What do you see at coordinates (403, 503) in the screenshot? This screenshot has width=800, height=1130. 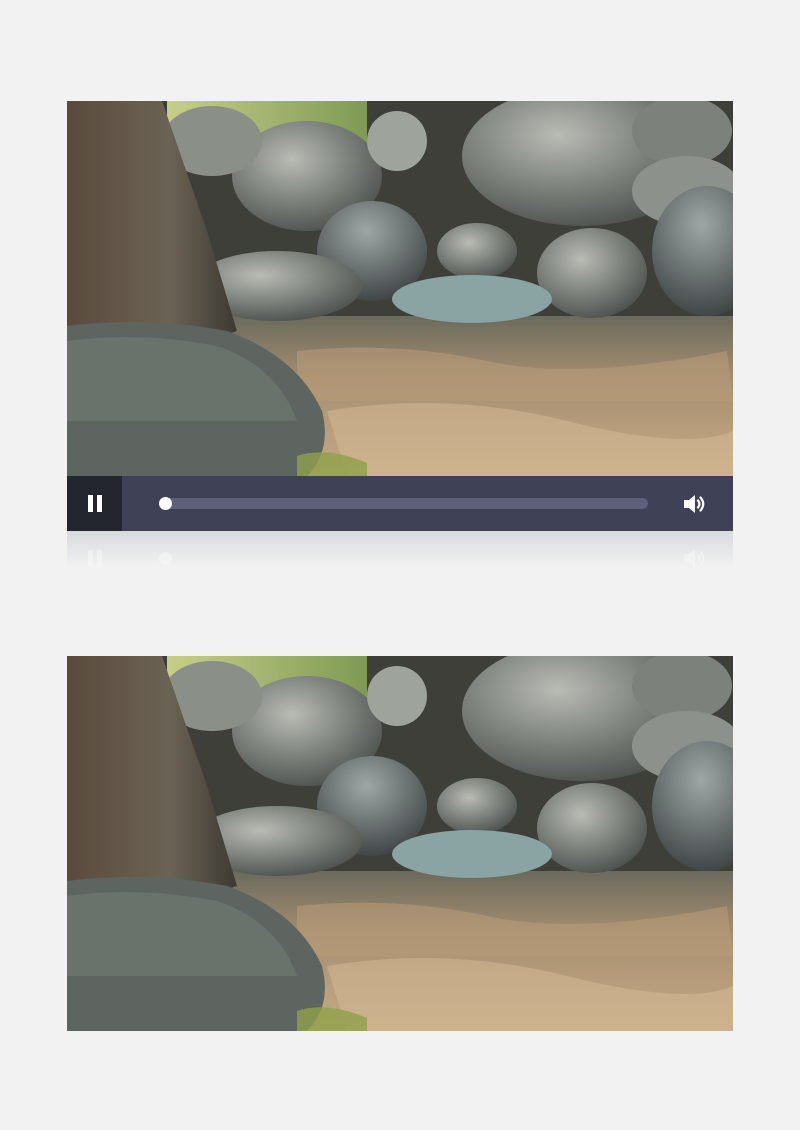 I see `progress-track` at bounding box center [403, 503].